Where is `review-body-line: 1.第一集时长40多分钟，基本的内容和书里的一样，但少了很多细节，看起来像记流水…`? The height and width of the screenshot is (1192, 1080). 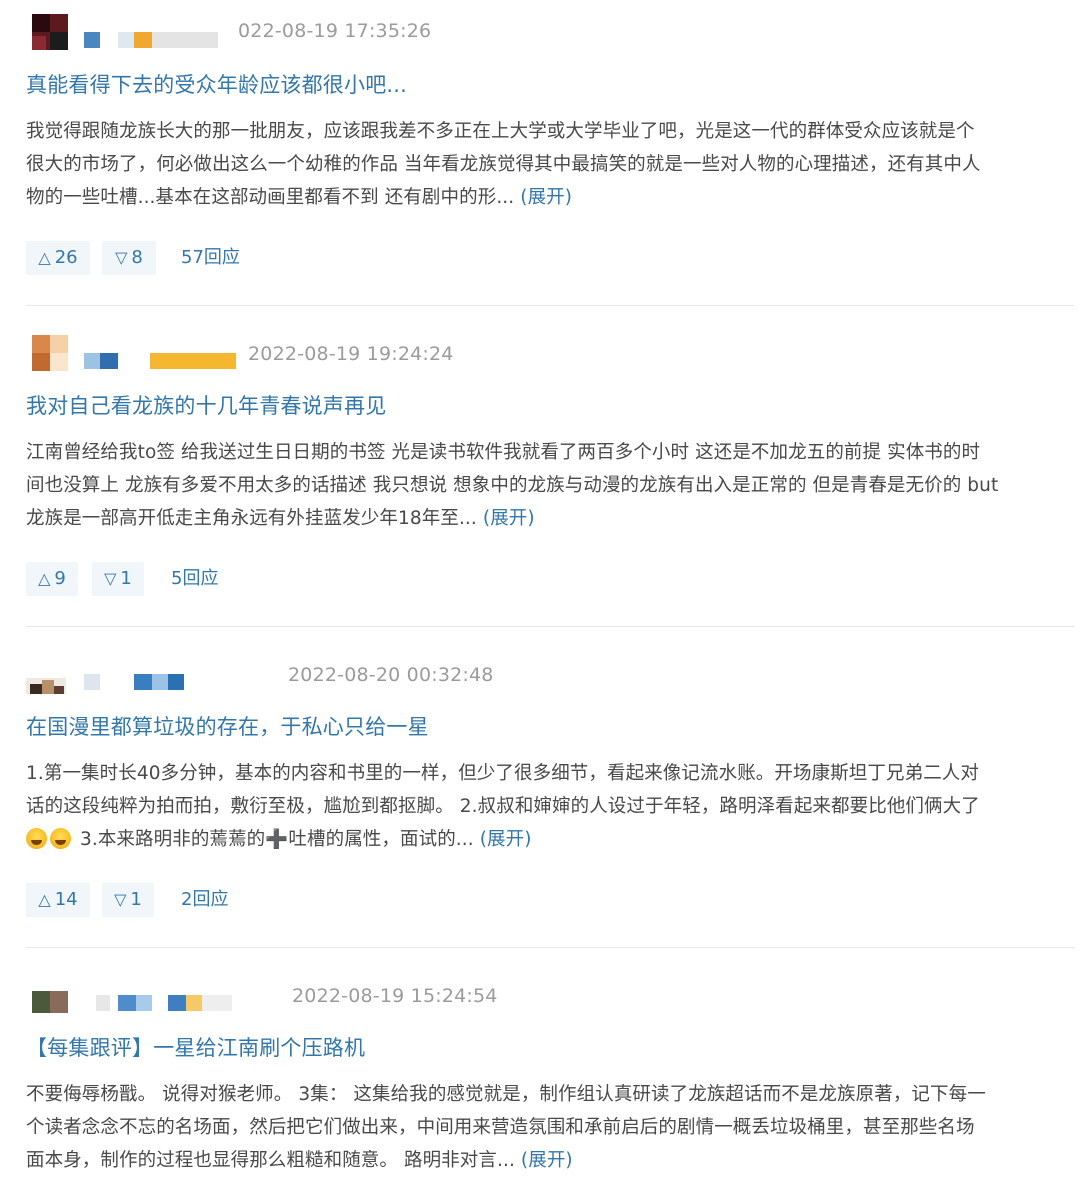
review-body-line: 1.第一集时长40多分钟，基本的内容和书里的一样，但少了很多细节，看起来像记流水… is located at coordinates (502, 773).